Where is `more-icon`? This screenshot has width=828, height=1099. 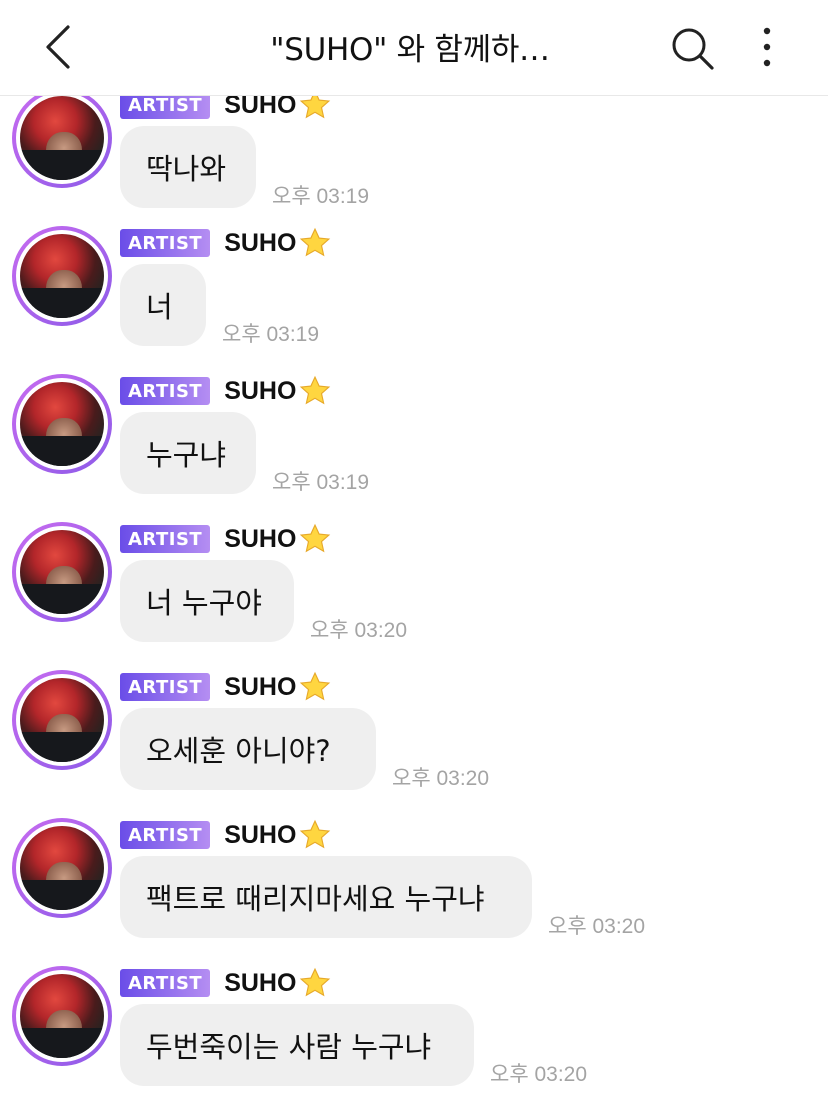 more-icon is located at coordinates (767, 47).